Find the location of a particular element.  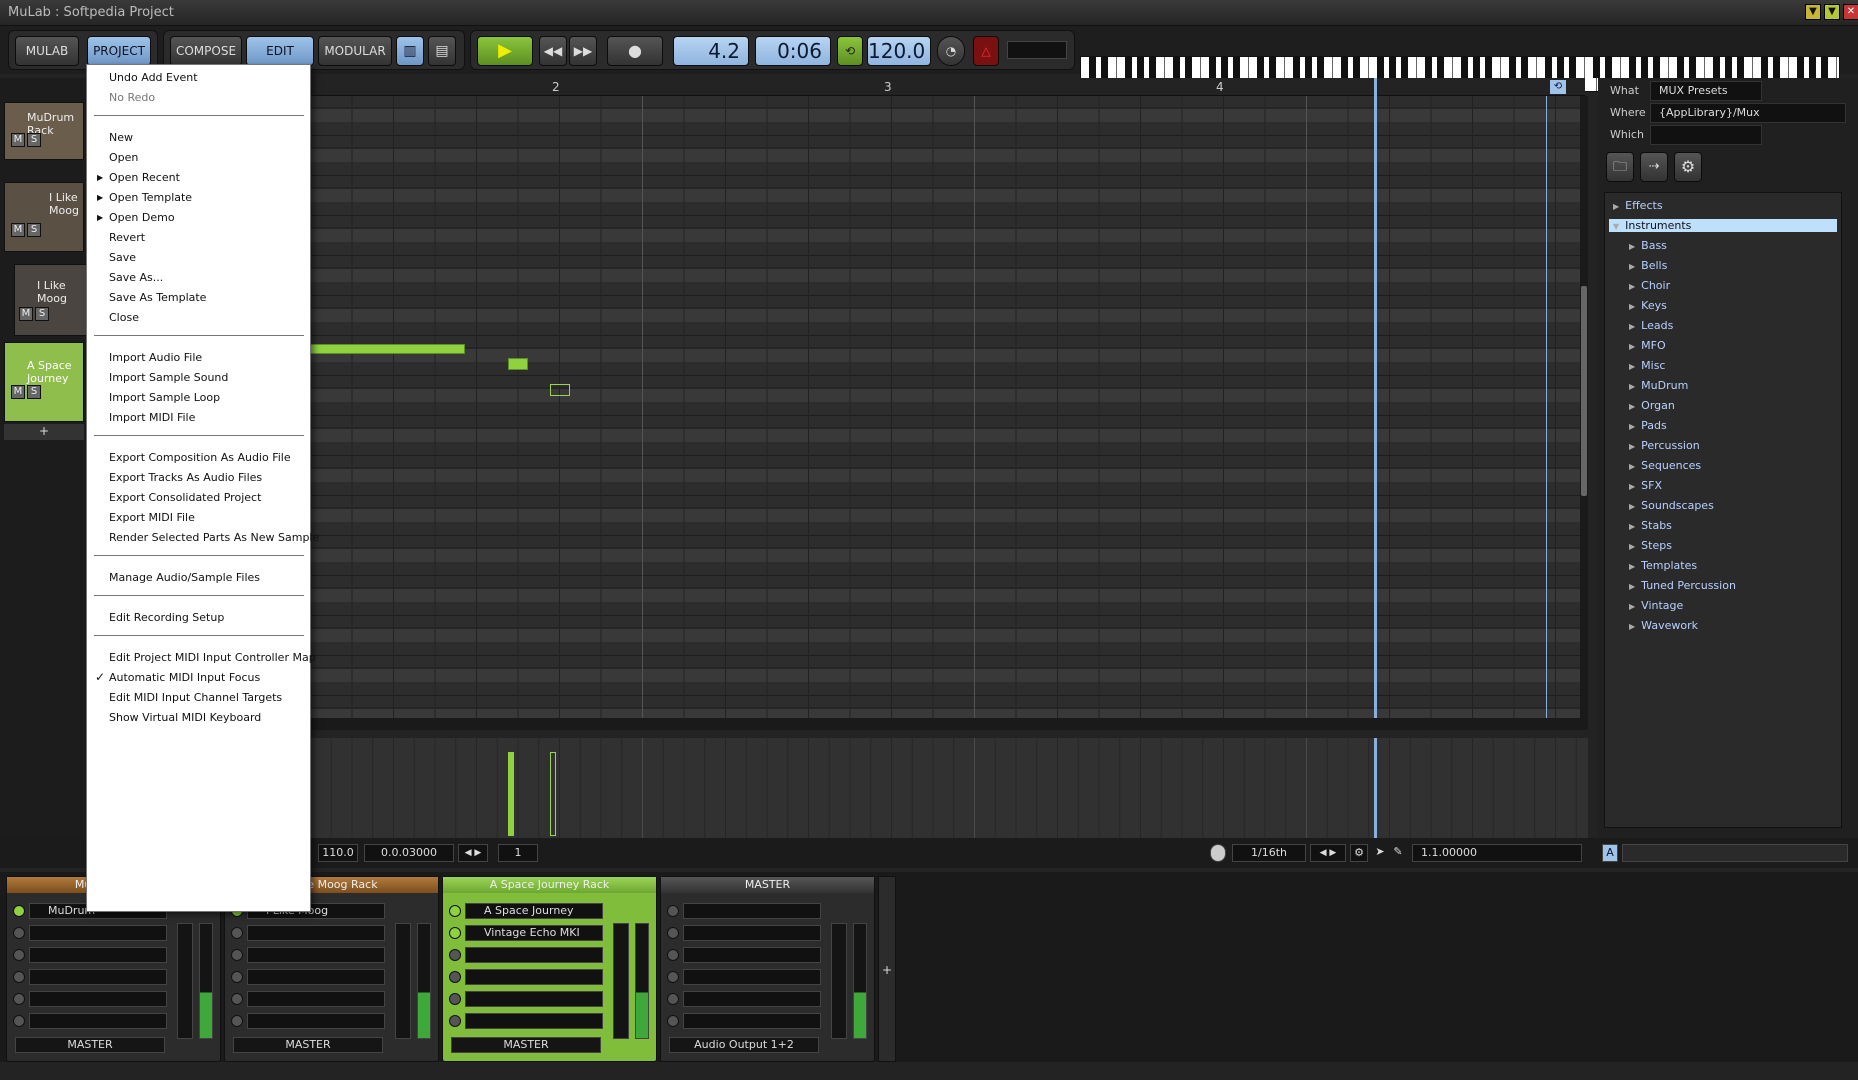

menu-item: New is located at coordinates (121, 137).